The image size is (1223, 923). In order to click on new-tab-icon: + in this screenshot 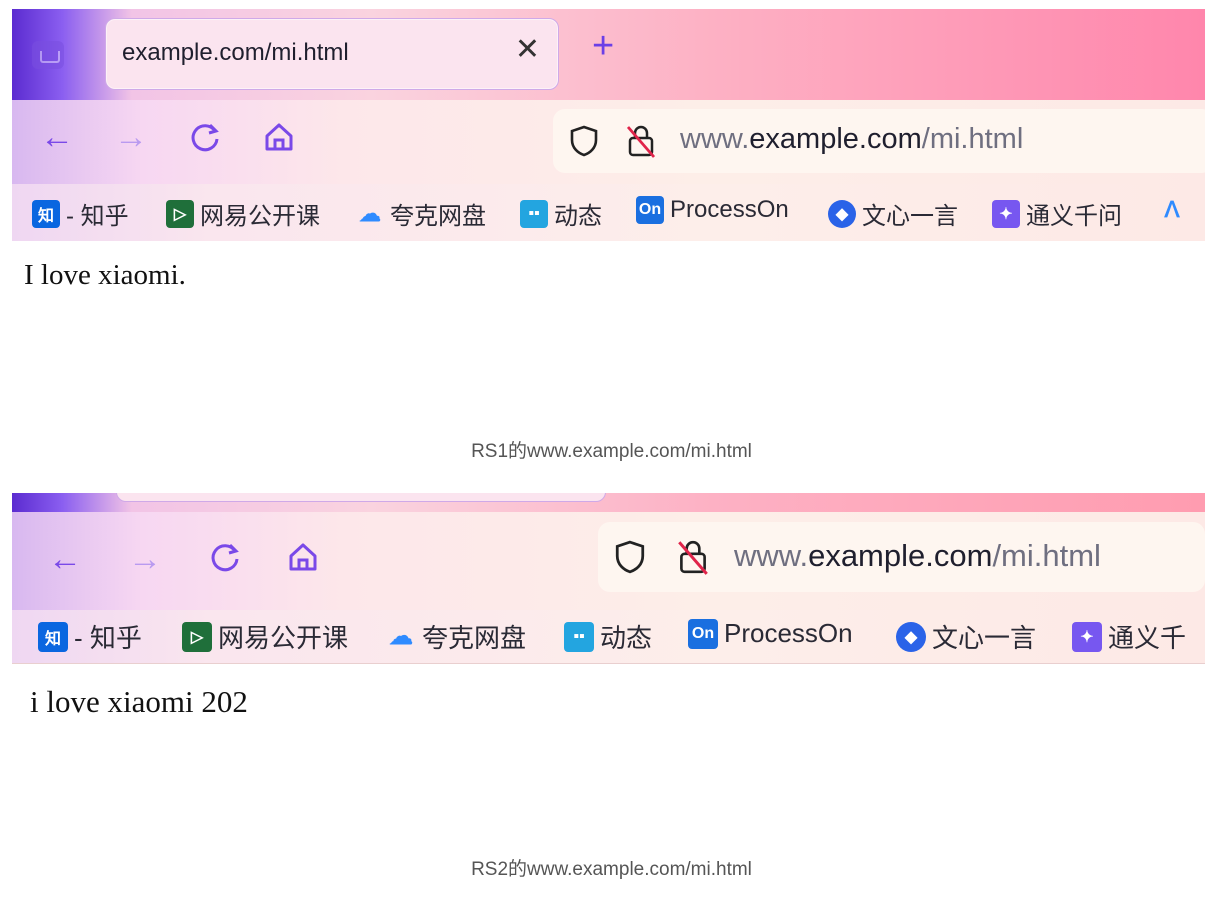, I will do `click(603, 46)`.